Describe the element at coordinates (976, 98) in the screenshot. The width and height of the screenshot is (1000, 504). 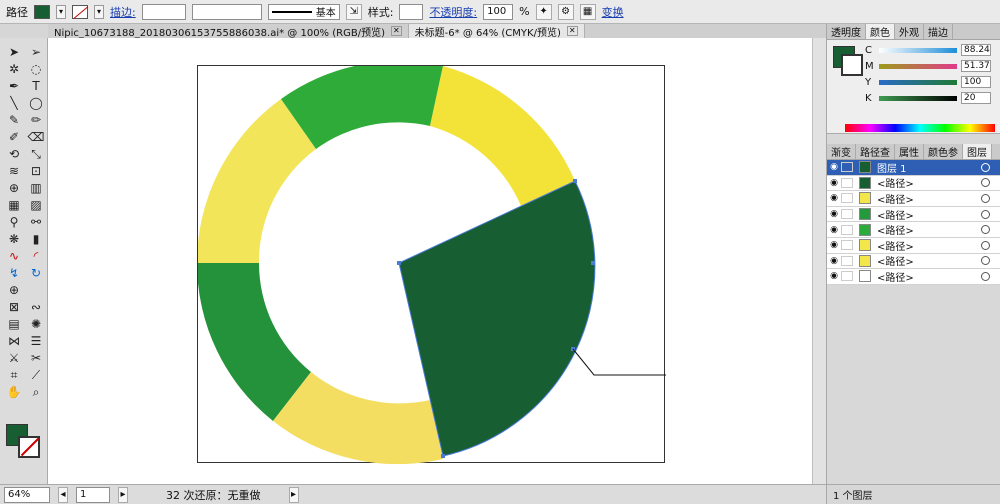
I see `k-value: 20` at that location.